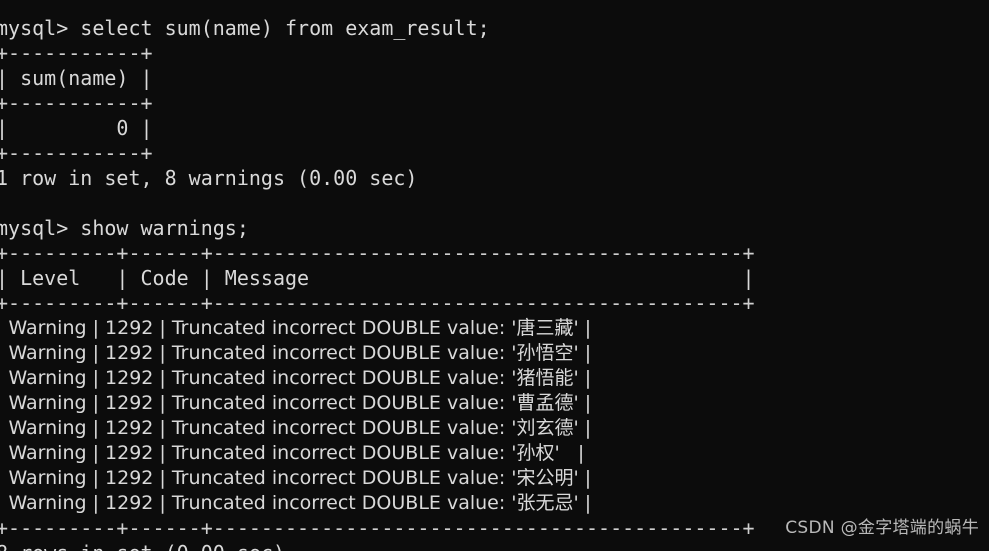 Image resolution: width=989 pixels, height=551 pixels. What do you see at coordinates (377, 278) in the screenshot?
I see `warnings-table-header-row: | Level | Code | Message |` at bounding box center [377, 278].